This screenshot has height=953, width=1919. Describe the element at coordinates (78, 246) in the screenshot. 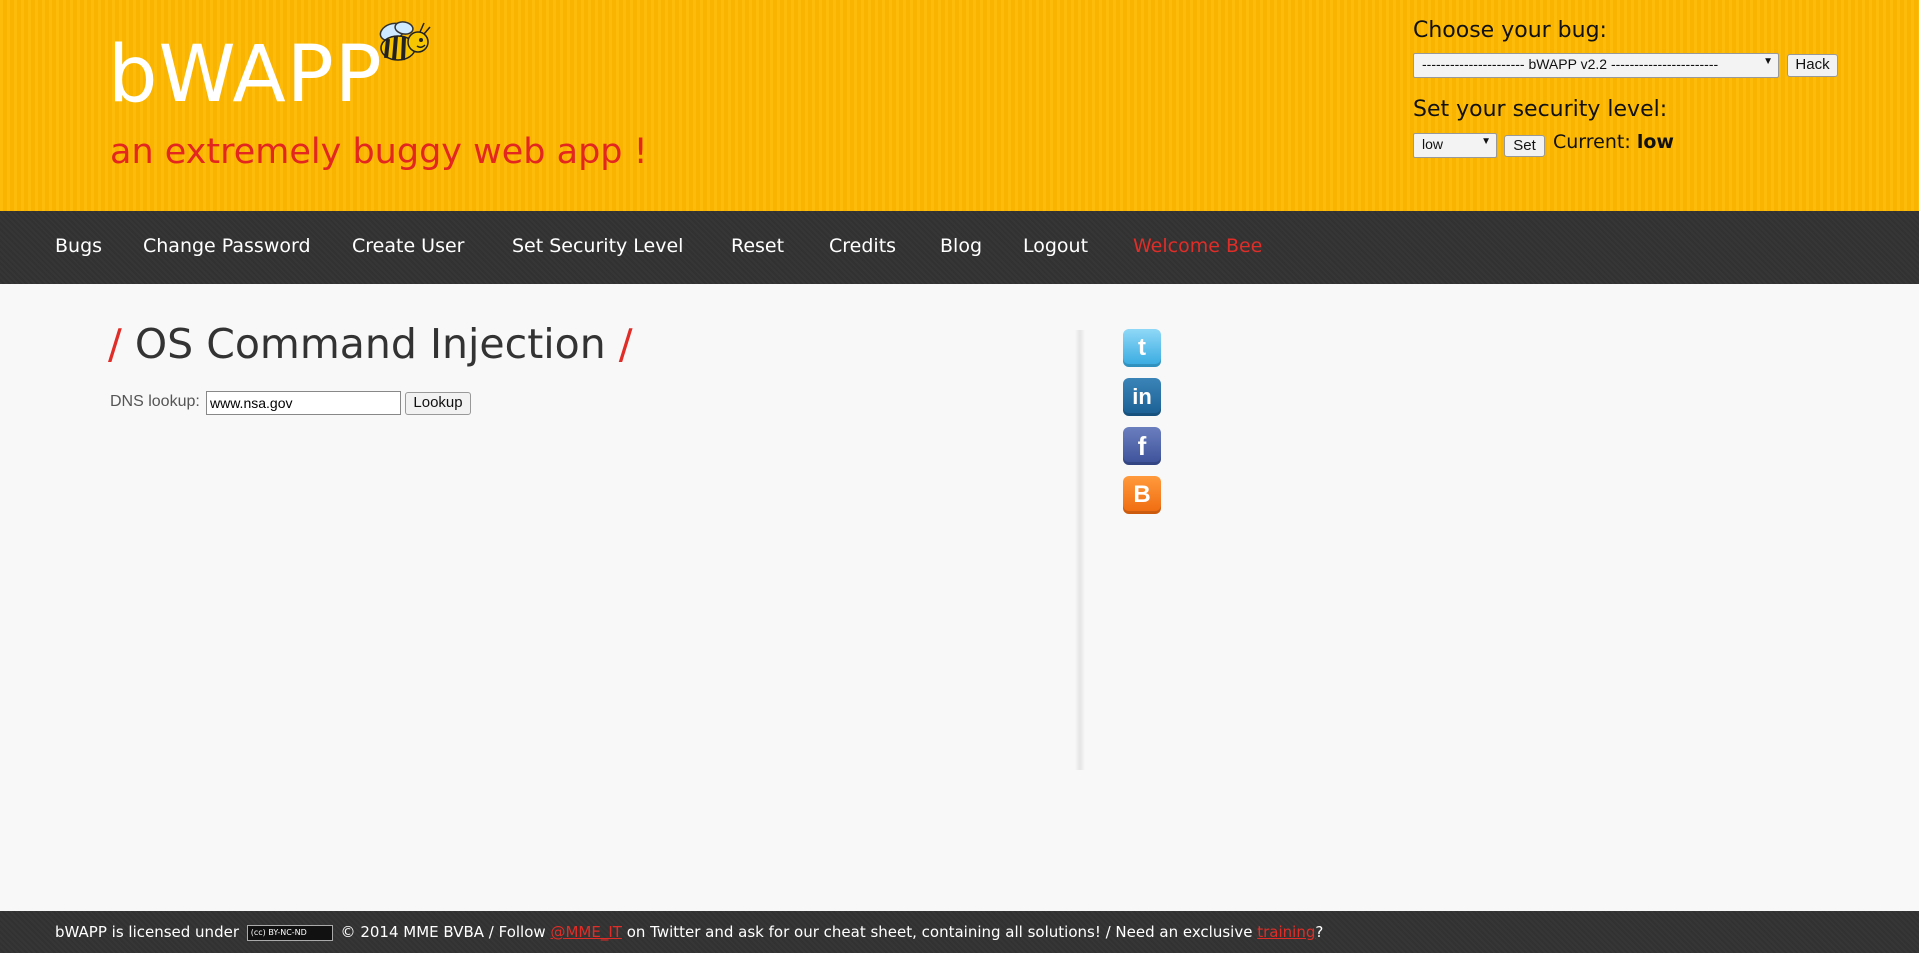

I see `nav-item-bugs: Bugs` at that location.